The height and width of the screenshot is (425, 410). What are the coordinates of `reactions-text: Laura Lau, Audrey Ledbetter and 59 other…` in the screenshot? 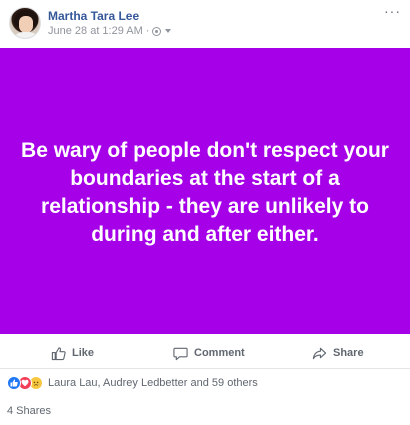 It's located at (153, 383).